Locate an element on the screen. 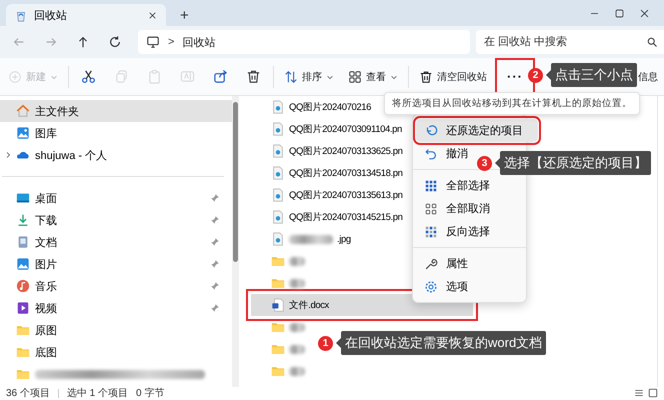 The width and height of the screenshot is (664, 400). rename-icon is located at coordinates (187, 76).